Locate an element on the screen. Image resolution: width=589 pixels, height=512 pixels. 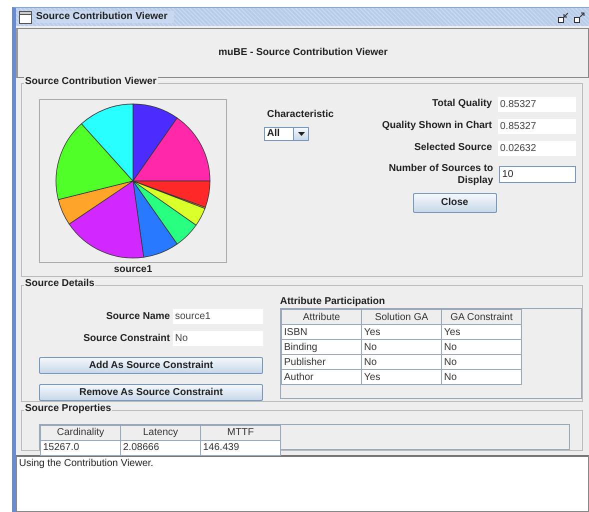
action-button: Add As Source Constraint is located at coordinates (151, 365).